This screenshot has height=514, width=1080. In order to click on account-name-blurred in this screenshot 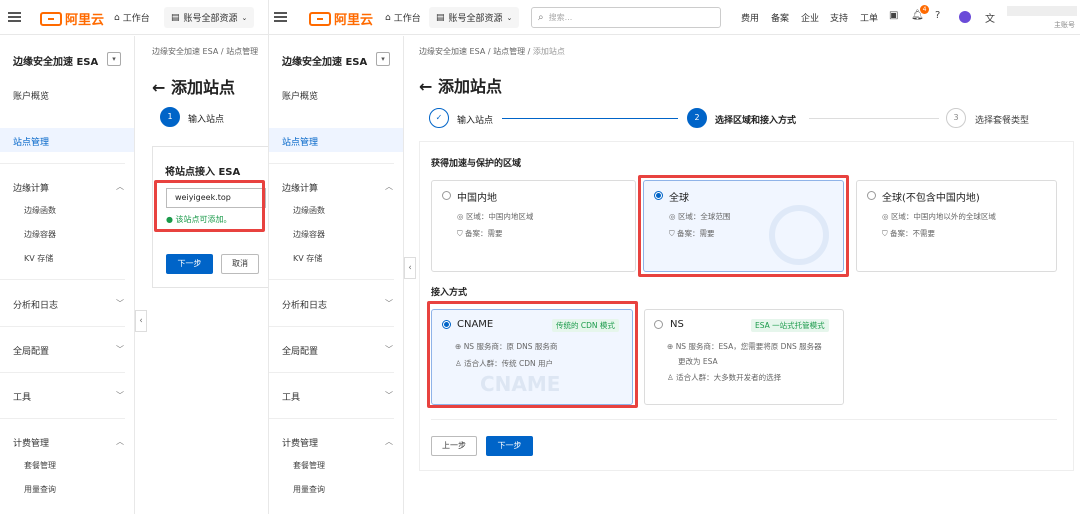, I will do `click(1042, 11)`.